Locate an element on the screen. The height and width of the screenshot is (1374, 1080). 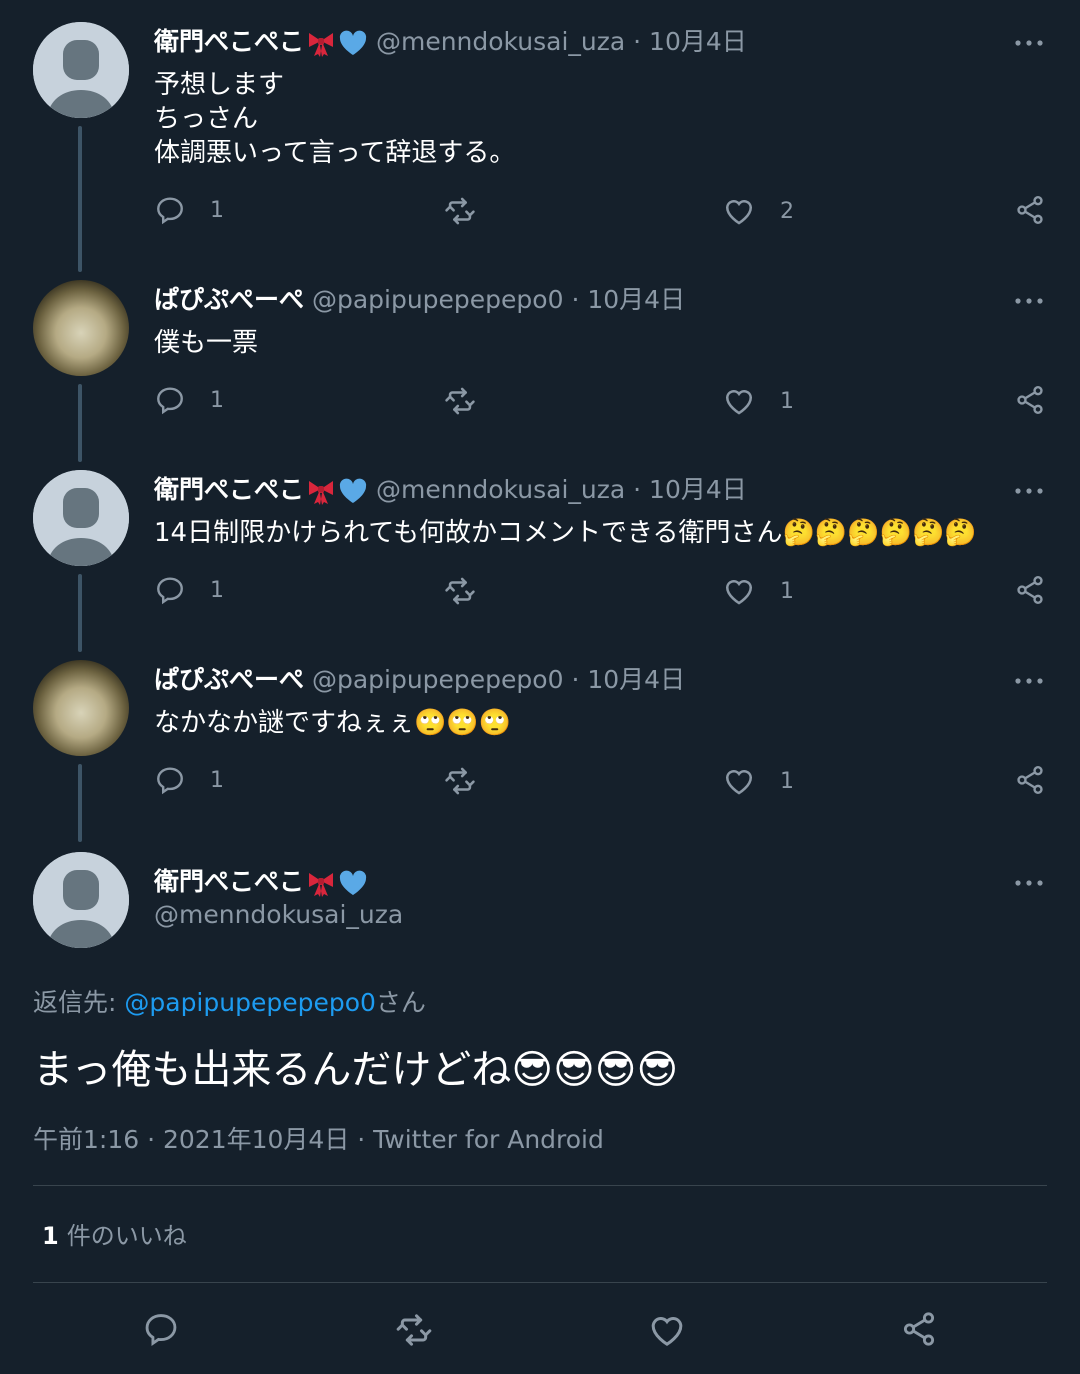
thread-tweet: ぱぴぷぺーぺ @papipupepepepo0 · 10月4日 僕も一票 1 1 is located at coordinates (540, 353).